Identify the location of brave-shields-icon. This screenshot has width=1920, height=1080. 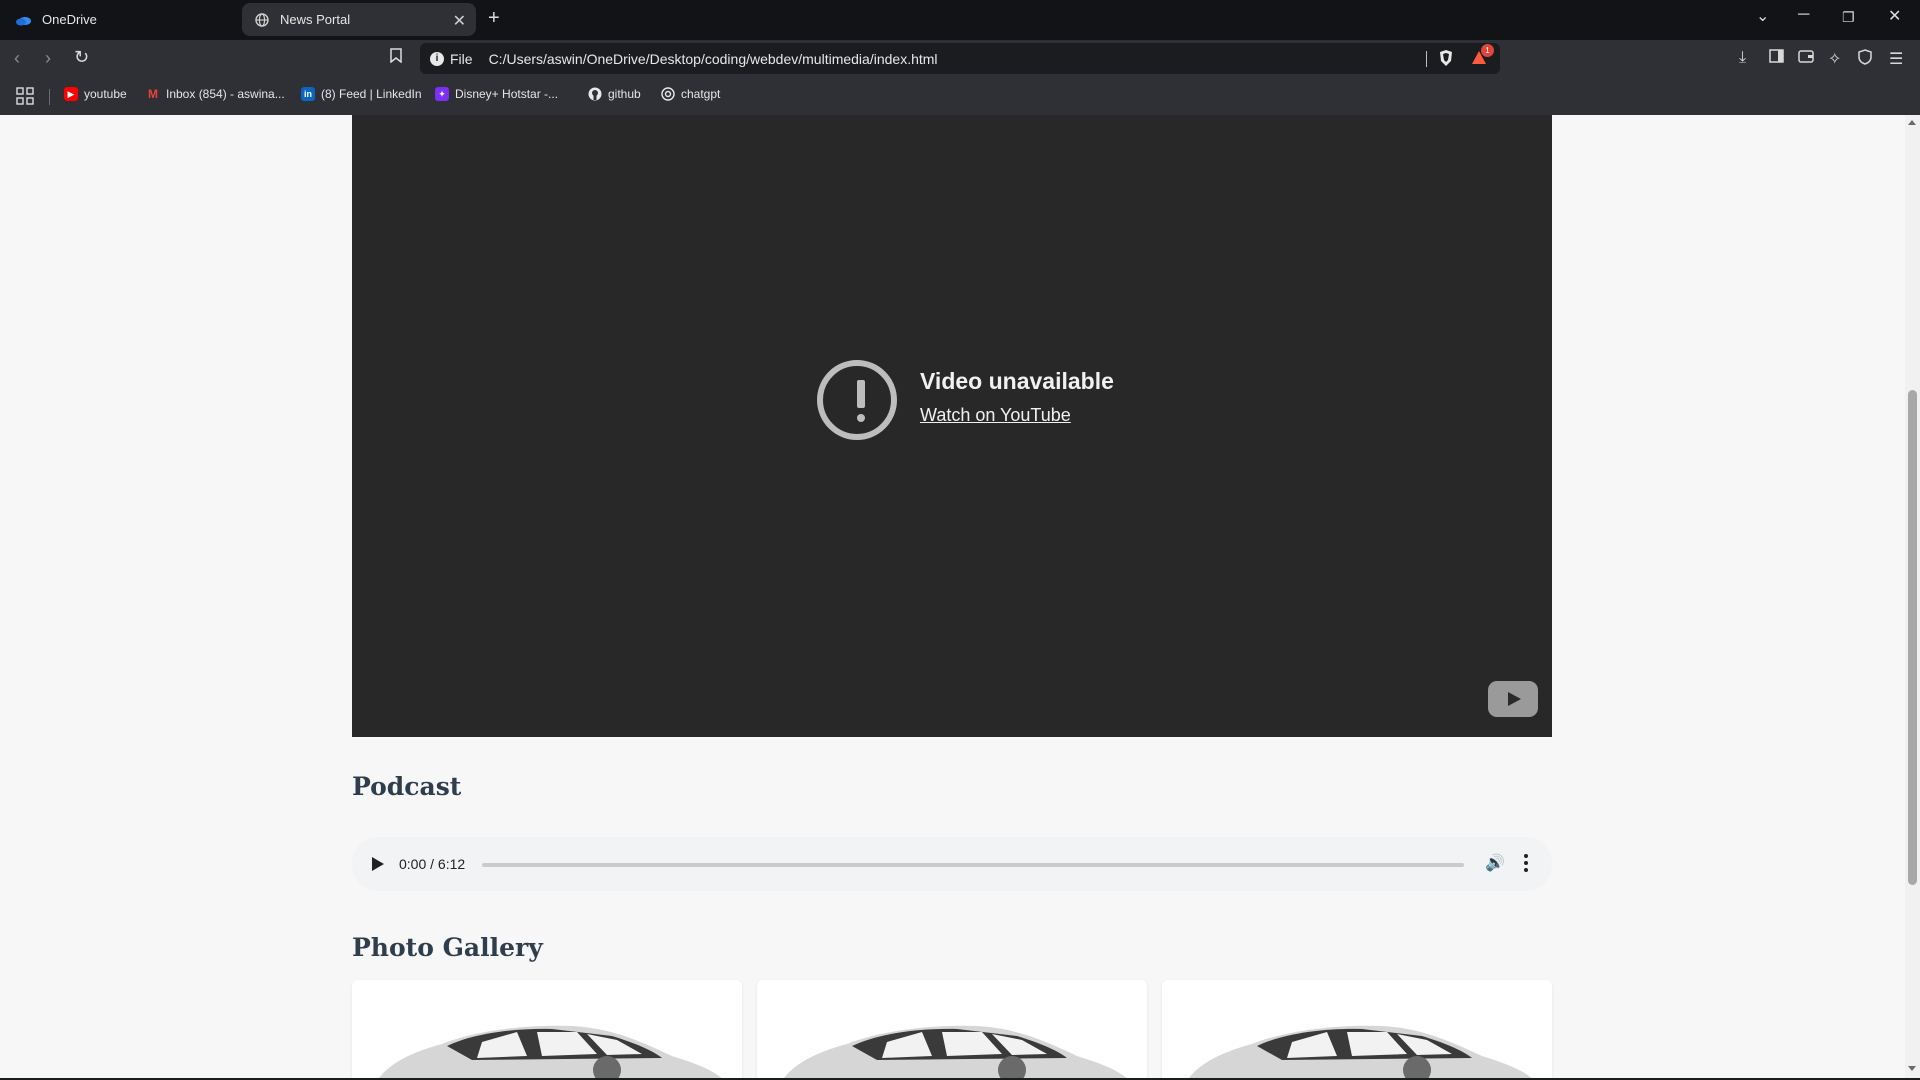
(1446, 59).